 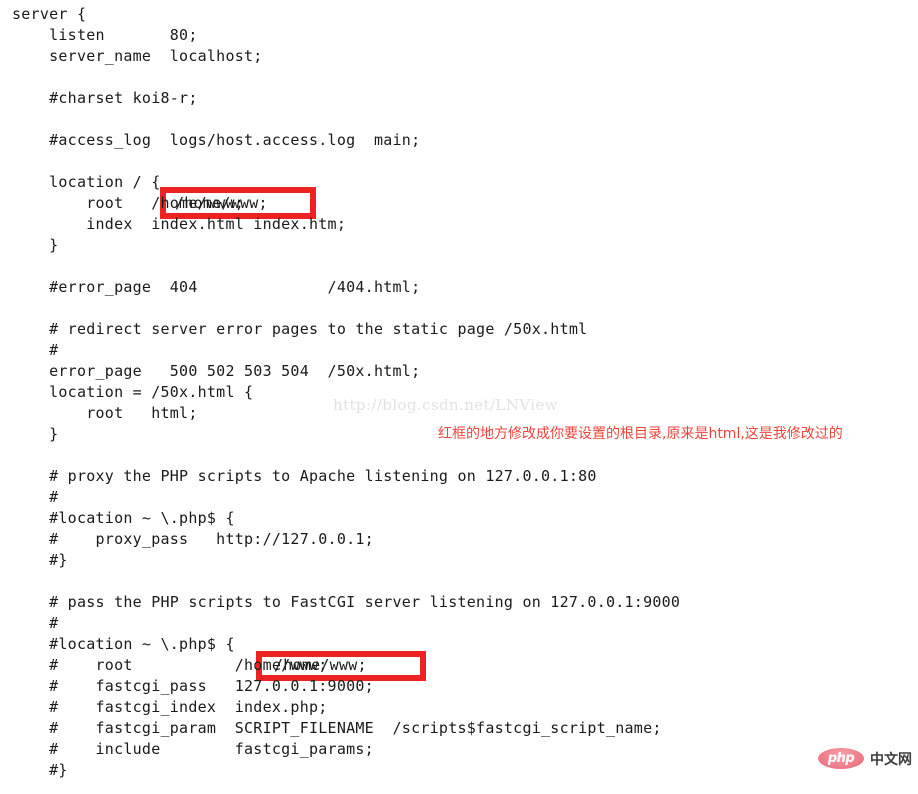 I want to click on code-line: index index.html index.htm;, so click(x=179, y=224).